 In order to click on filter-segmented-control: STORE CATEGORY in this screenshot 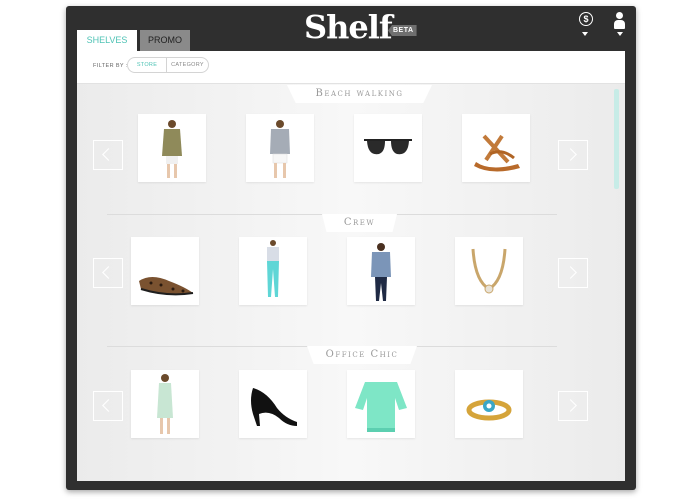, I will do `click(168, 65)`.